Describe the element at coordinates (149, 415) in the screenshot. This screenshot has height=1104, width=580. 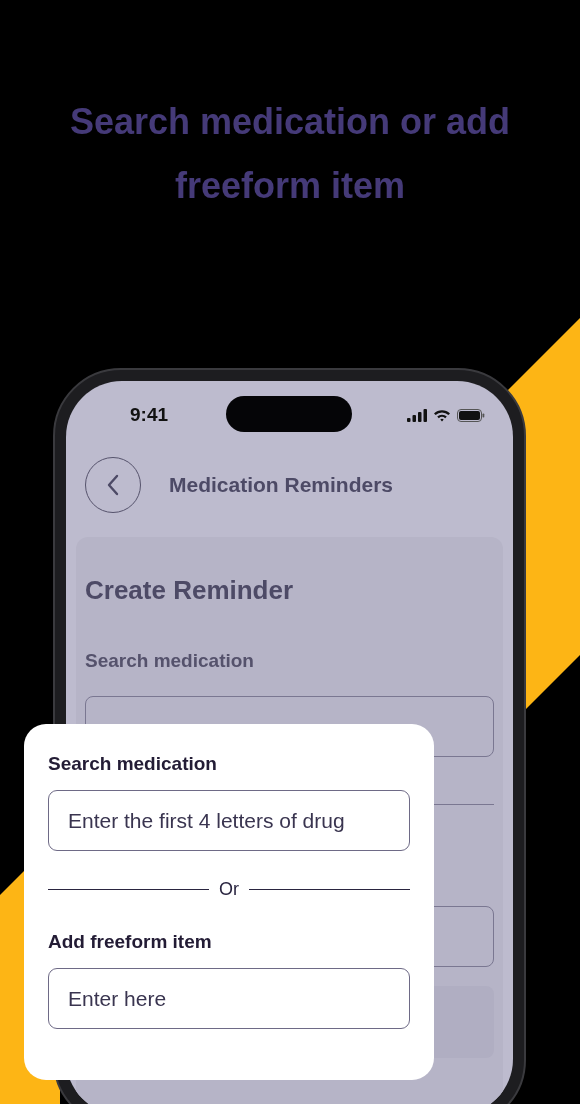
I see `status-time: 9:41` at that location.